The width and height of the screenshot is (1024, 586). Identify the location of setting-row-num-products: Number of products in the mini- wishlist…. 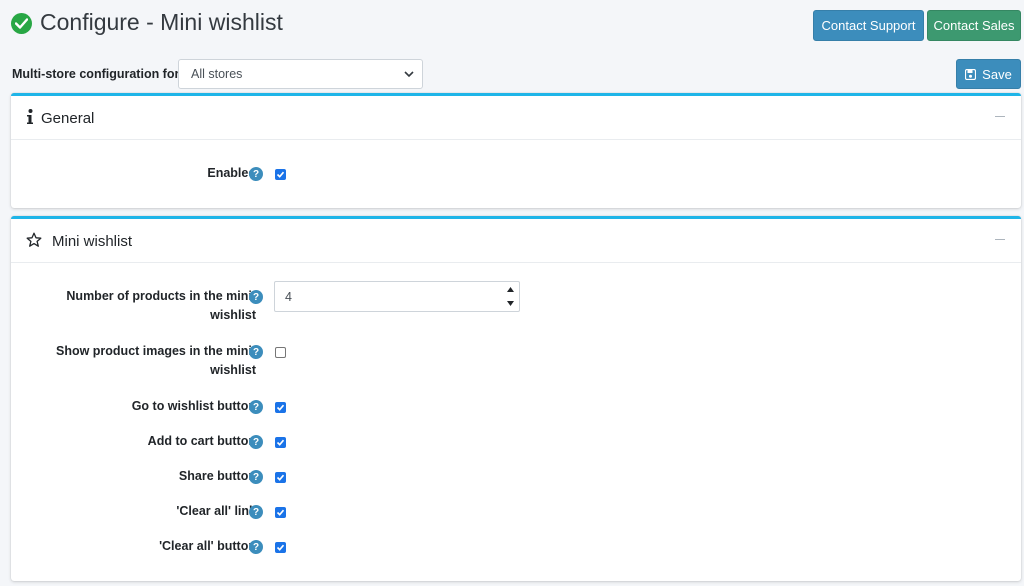
(516, 303).